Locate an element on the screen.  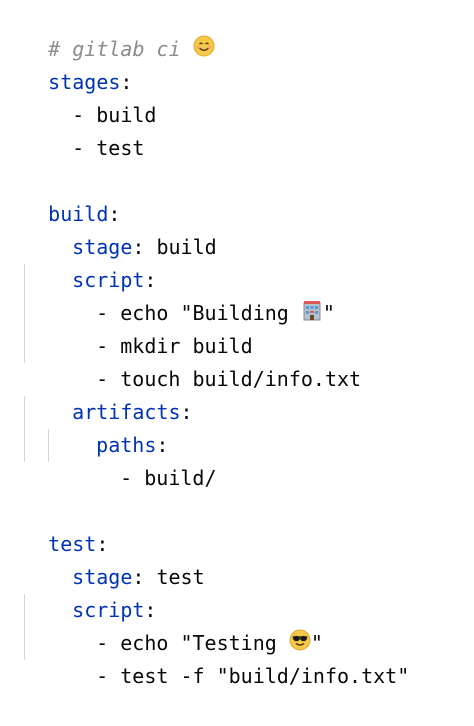
code-line: stage: test is located at coordinates (114, 558).